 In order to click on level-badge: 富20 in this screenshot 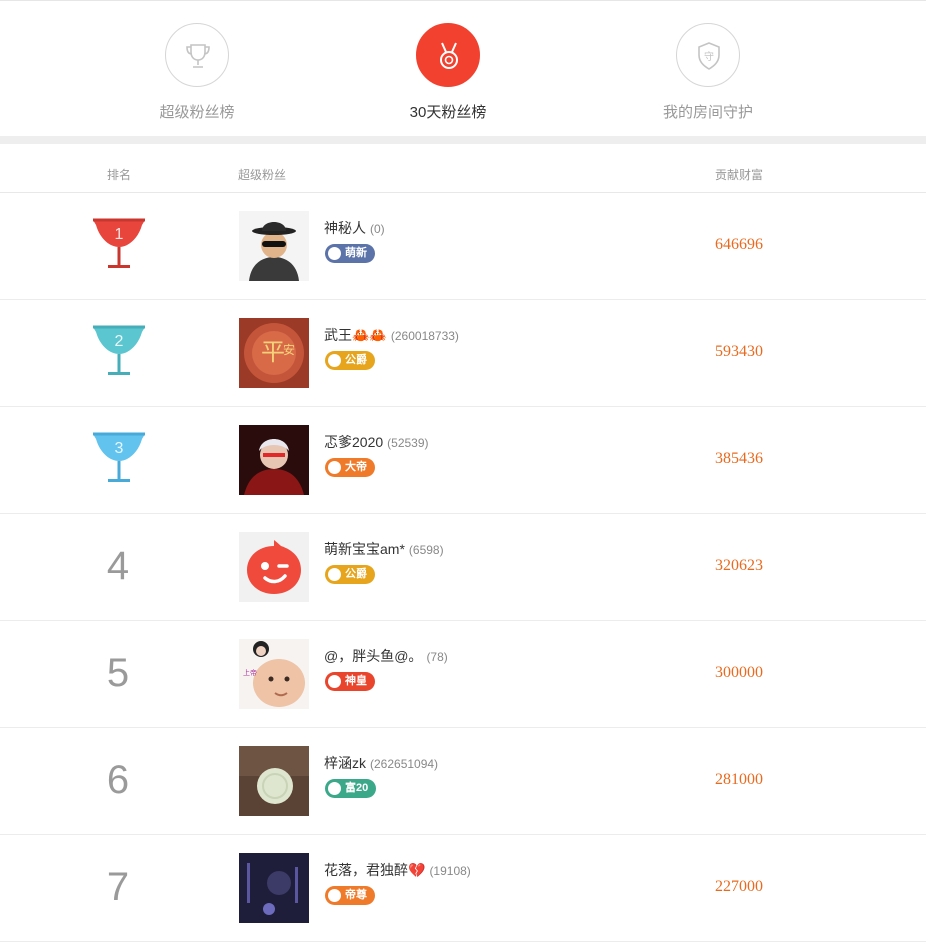, I will do `click(351, 788)`.